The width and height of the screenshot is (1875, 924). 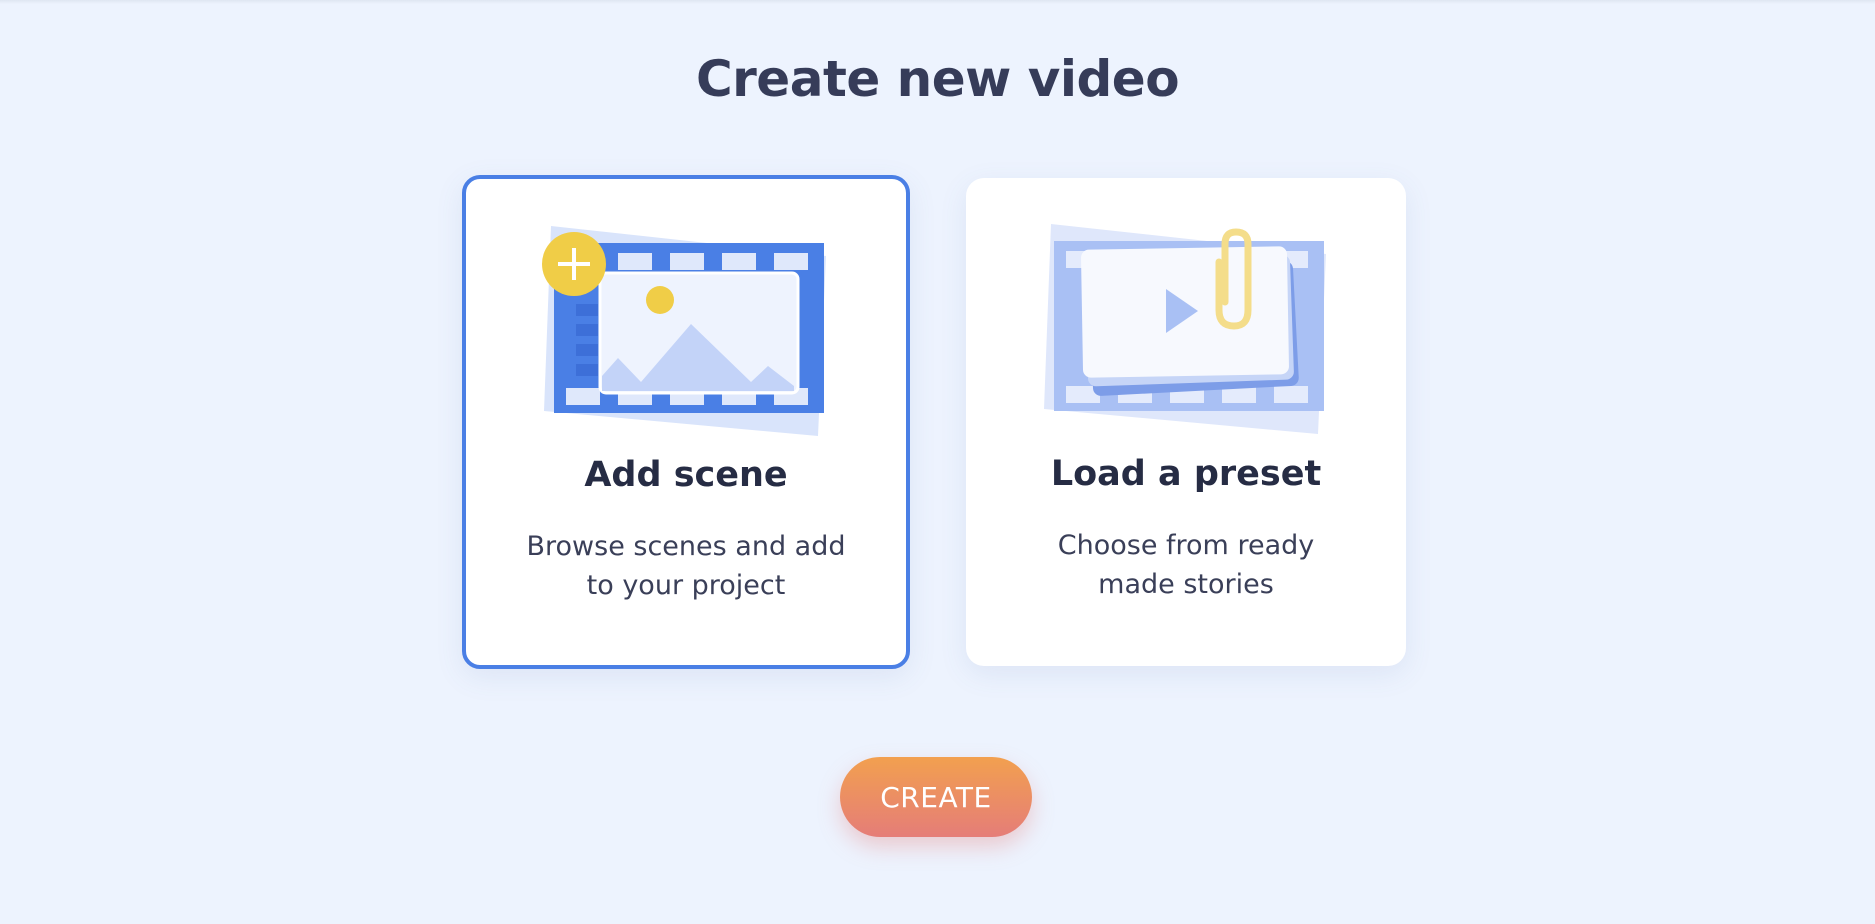 I want to click on top-divider, so click(x=937, y=2).